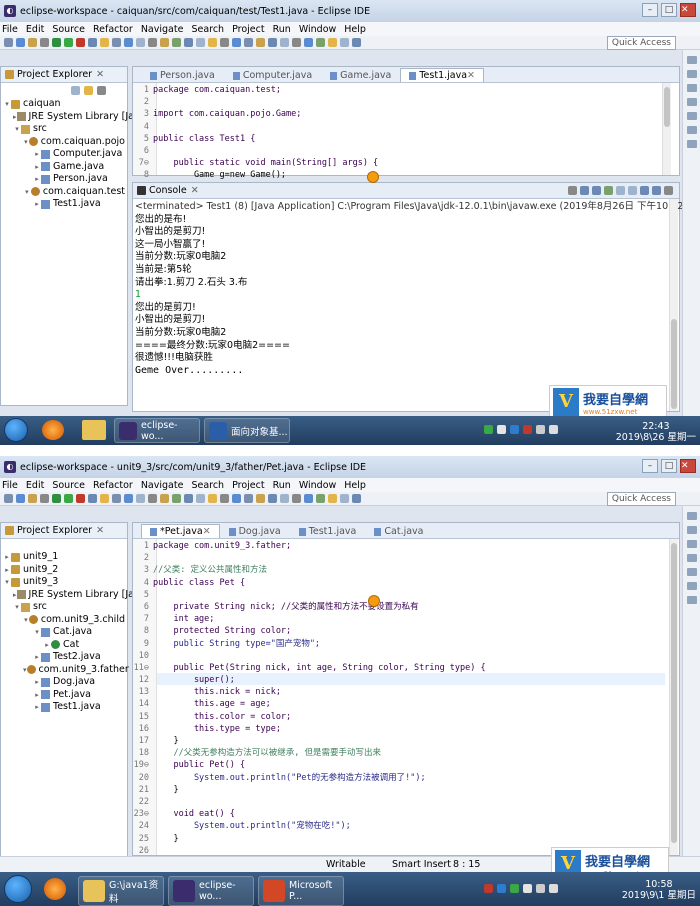  What do you see at coordinates (64, 682) in the screenshot?
I see `tree-item: ▸ Dog.java` at bounding box center [64, 682].